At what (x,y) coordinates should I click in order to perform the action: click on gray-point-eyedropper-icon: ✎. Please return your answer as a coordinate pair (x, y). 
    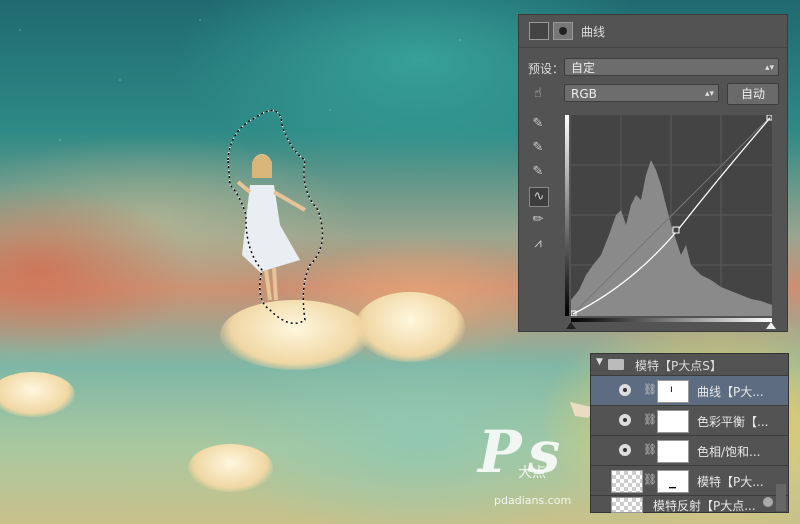
    Looking at the image, I should click on (538, 148).